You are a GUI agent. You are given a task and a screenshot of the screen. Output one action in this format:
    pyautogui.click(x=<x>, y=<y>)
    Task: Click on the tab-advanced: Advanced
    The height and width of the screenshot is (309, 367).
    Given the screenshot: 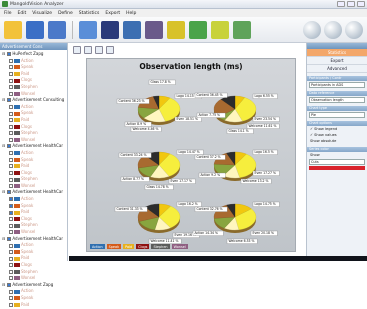 What is the action you would take?
    pyautogui.click(x=337, y=69)
    